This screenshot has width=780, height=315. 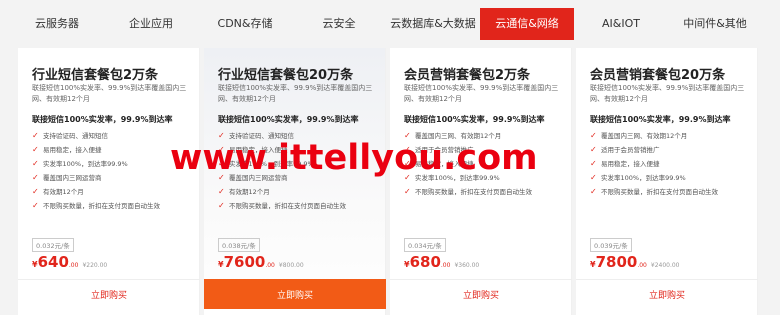 What do you see at coordinates (665, 265) in the screenshot?
I see `original-price: ¥2400.00` at bounding box center [665, 265].